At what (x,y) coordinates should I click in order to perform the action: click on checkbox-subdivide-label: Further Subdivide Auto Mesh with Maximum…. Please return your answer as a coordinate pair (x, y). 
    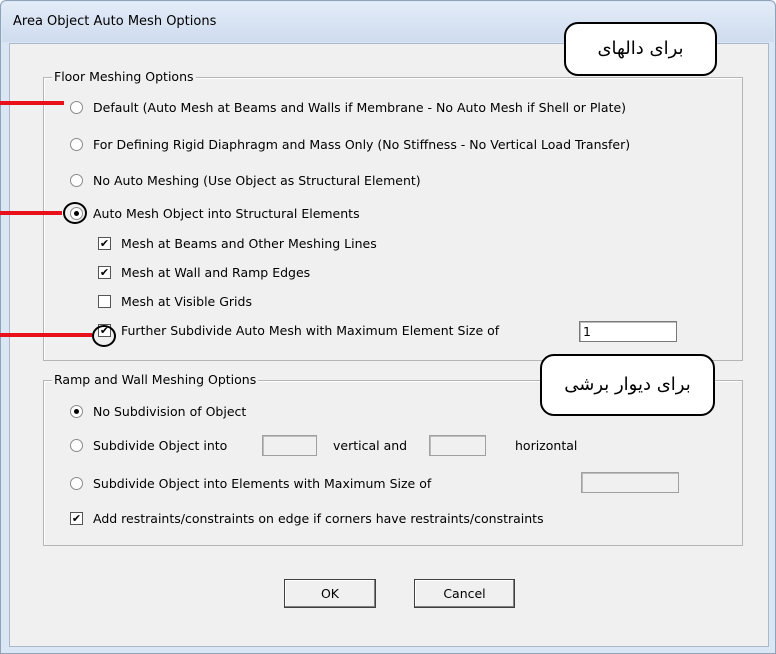
    Looking at the image, I should click on (310, 330).